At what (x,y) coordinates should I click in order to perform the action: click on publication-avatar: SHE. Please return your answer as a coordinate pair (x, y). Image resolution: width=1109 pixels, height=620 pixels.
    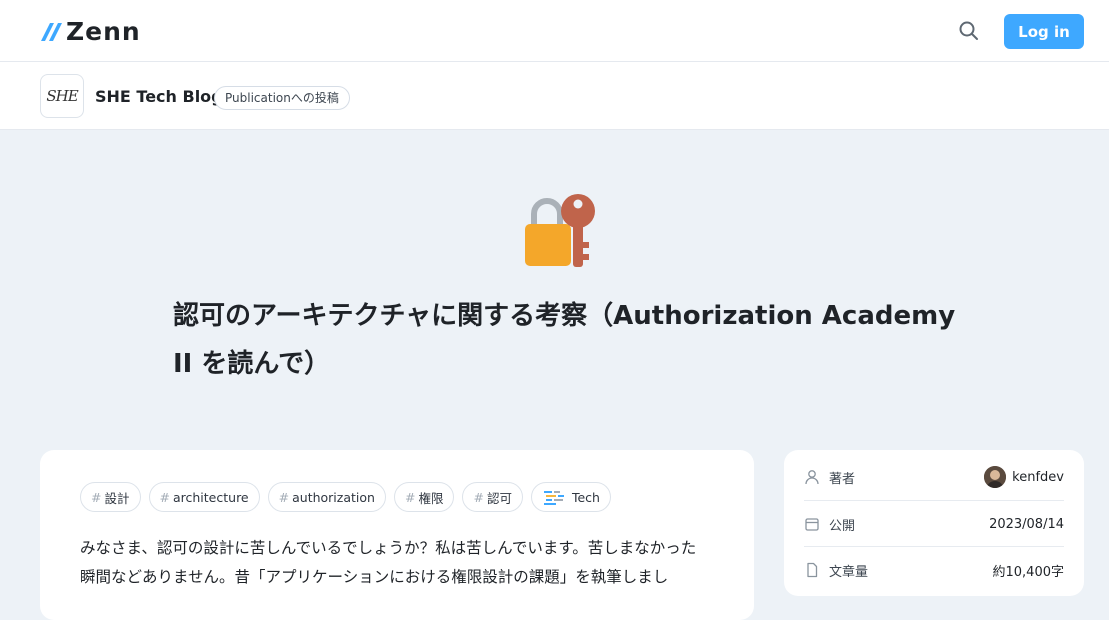
    Looking at the image, I should click on (62, 96).